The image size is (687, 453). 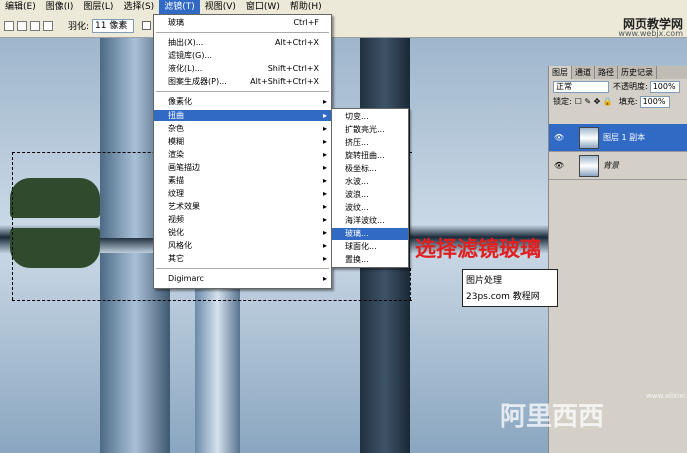 What do you see at coordinates (55, 198) in the screenshot?
I see `tree-line` at bounding box center [55, 198].